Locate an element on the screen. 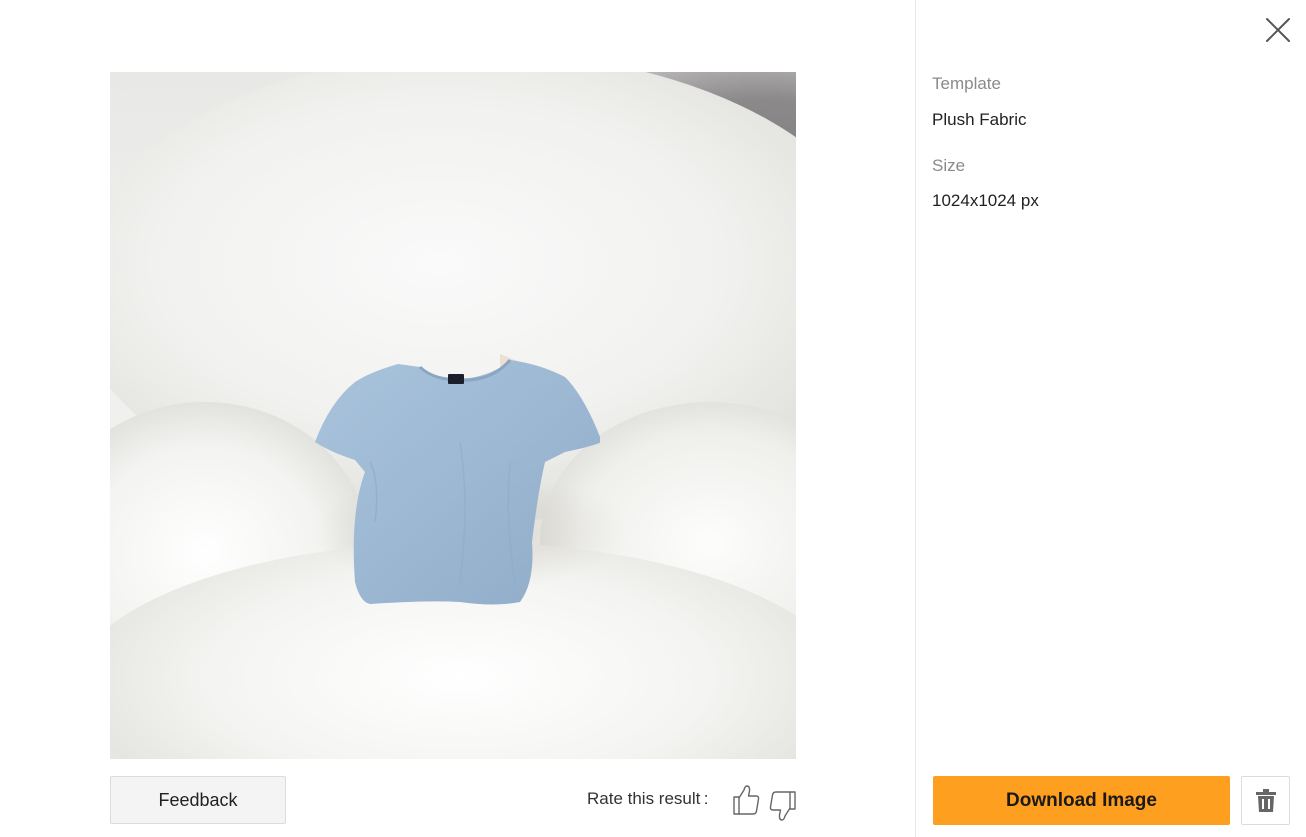  tshirt-product is located at coordinates (457, 479).